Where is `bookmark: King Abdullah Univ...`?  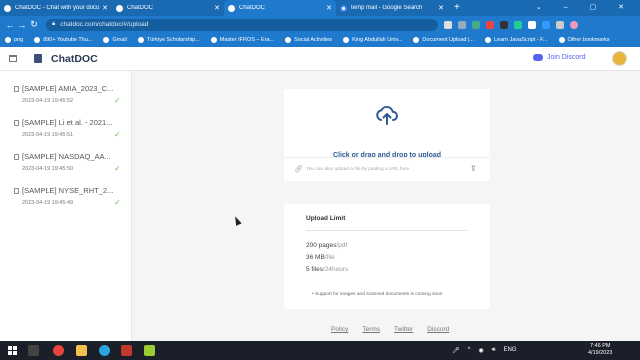 bookmark: King Abdullah Univ... is located at coordinates (372, 40).